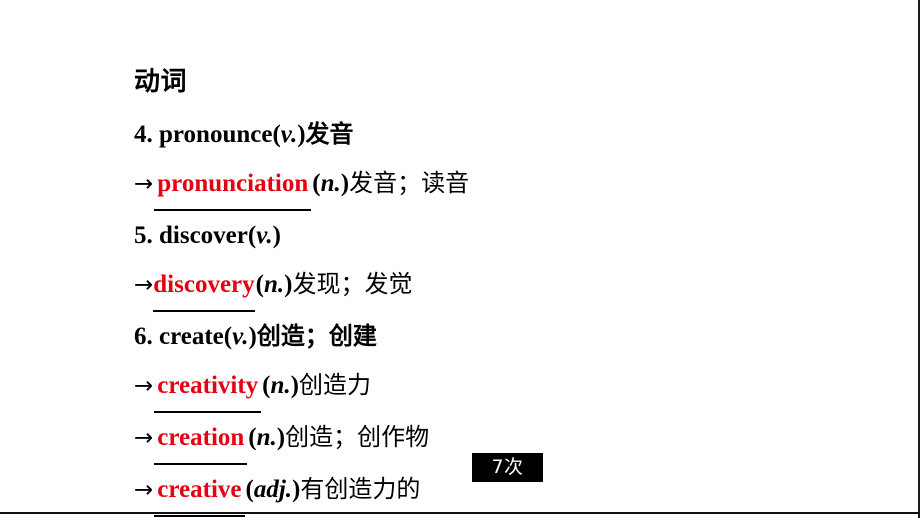 The height and width of the screenshot is (518, 920). What do you see at coordinates (504, 286) in the screenshot?
I see `derivation-line: →discovery(n.)发现；发觉` at bounding box center [504, 286].